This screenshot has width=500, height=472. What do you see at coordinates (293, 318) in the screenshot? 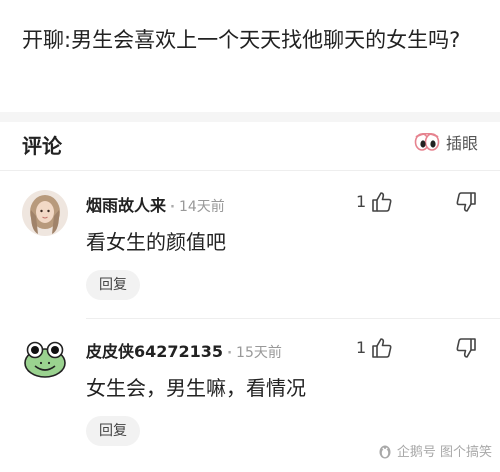
I see `comment-separator` at bounding box center [293, 318].